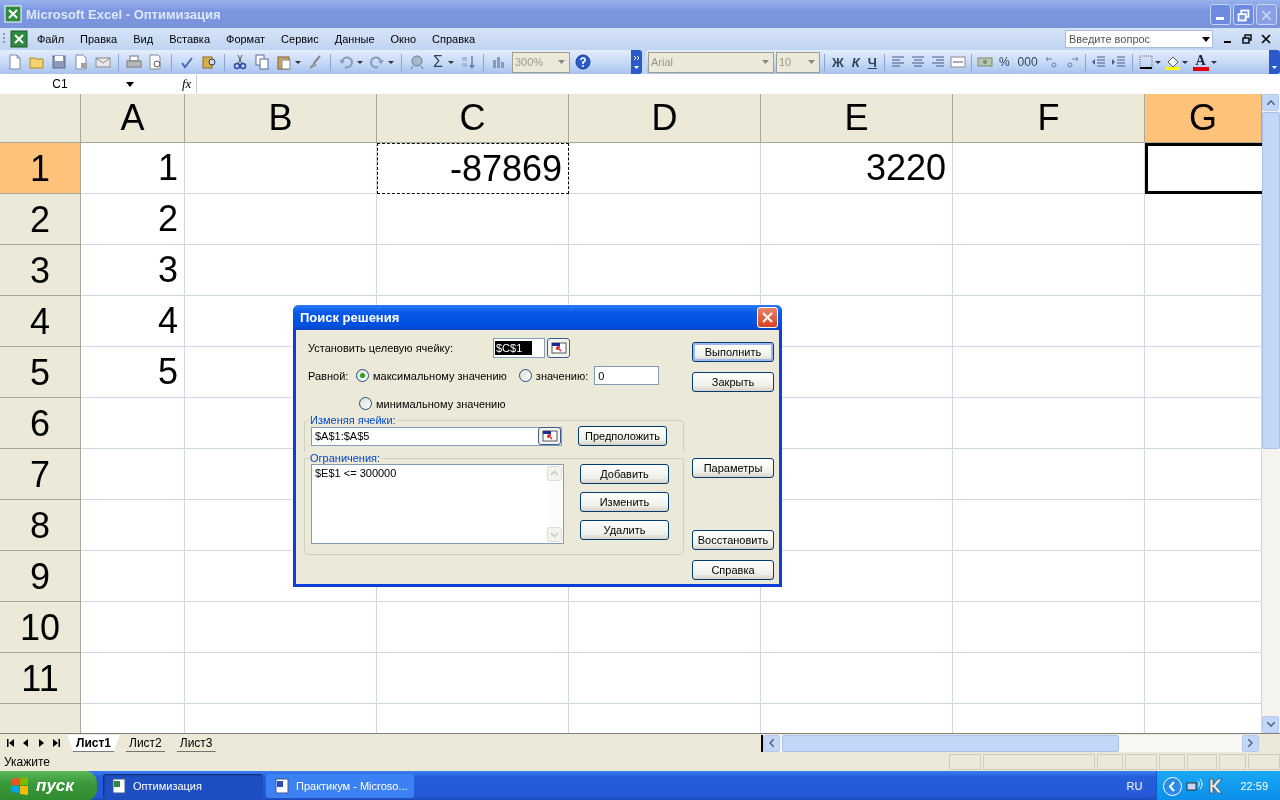 This screenshot has width=1280, height=800. What do you see at coordinates (733, 352) in the screenshot?
I see `dialog-button: Выполнить` at bounding box center [733, 352].